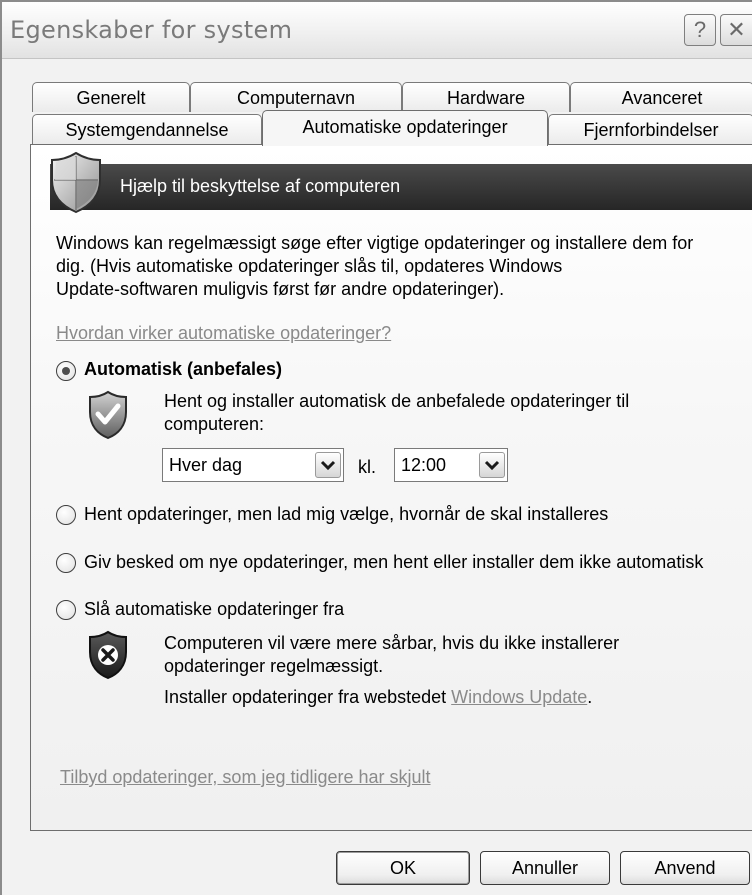 This screenshot has height=895, width=752. Describe the element at coordinates (66, 371) in the screenshot. I see `radio-automatic` at that location.